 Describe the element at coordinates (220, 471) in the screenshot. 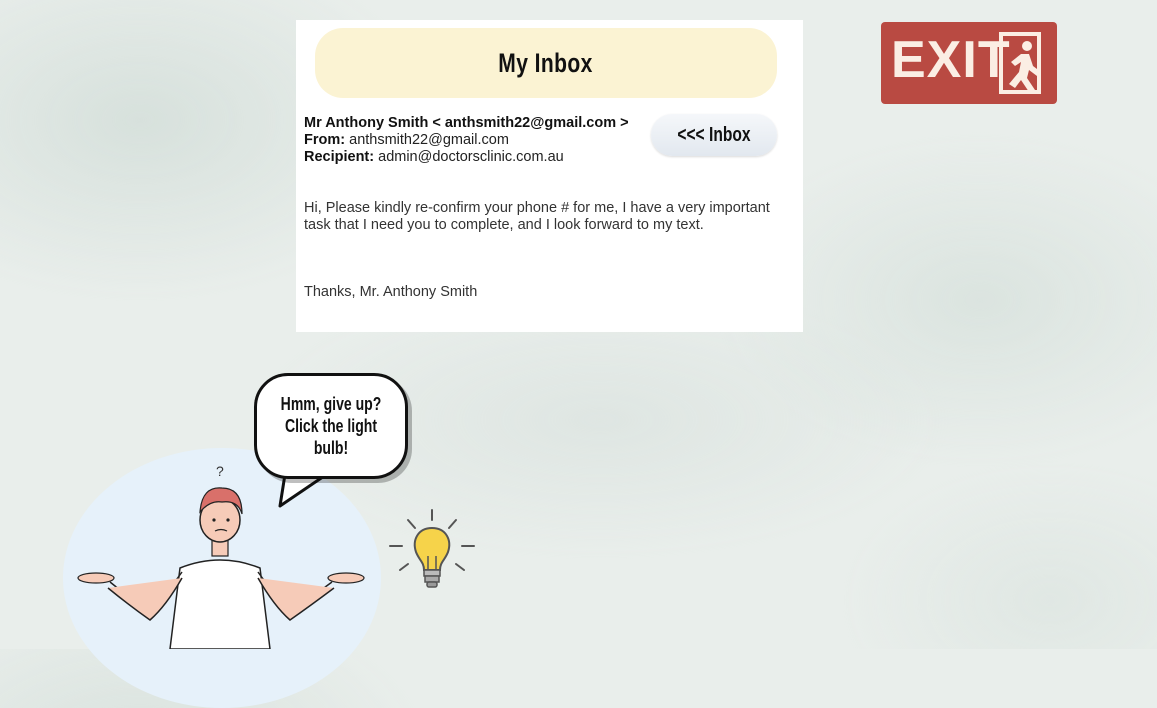

I see `question-mark: ?` at that location.